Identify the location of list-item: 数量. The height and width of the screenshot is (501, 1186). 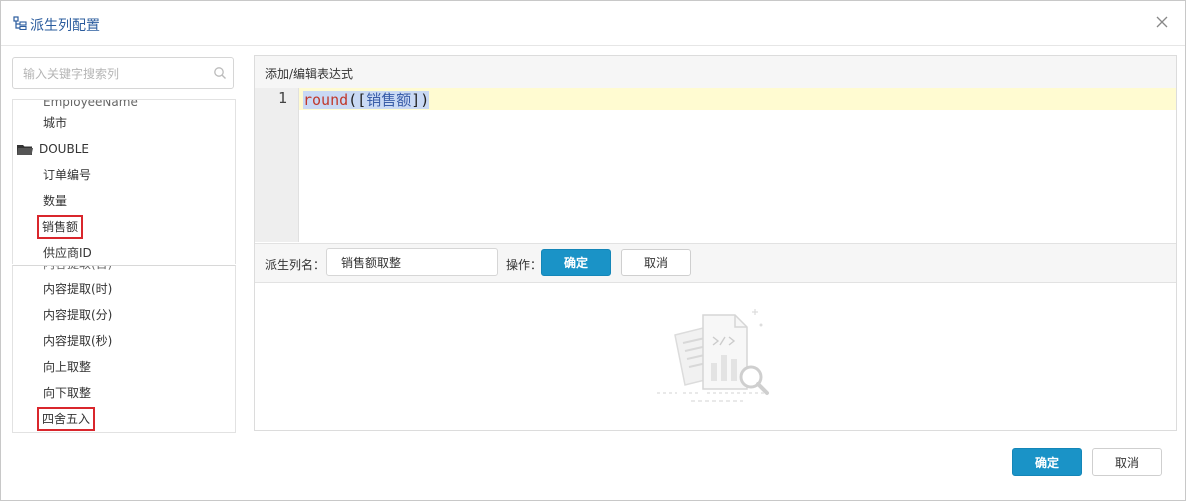
(55, 201).